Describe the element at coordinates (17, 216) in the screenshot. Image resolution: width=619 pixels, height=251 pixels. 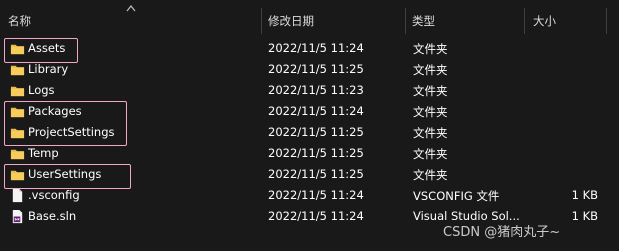
I see `sln-file-icon` at that location.